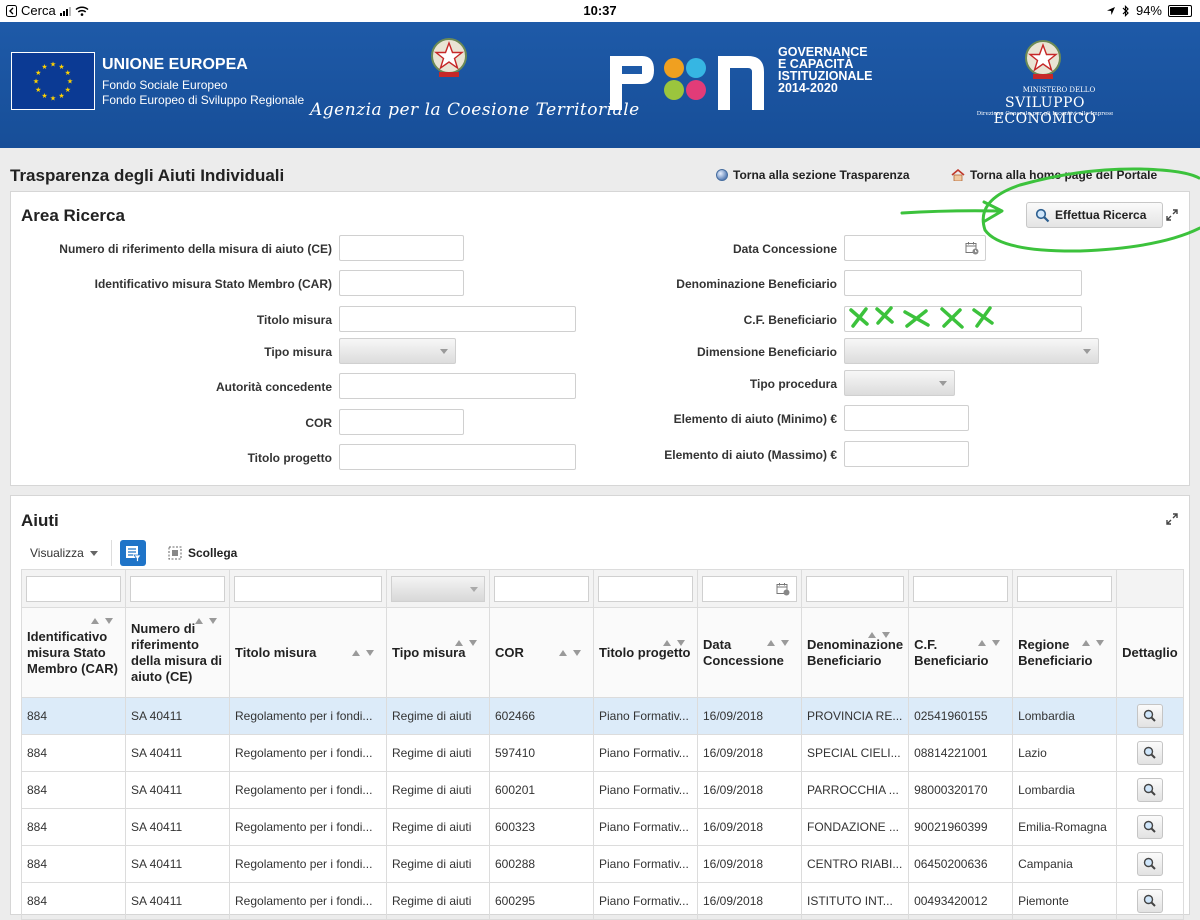  What do you see at coordinates (645, 652) in the screenshot?
I see `column-header-project-title: Titolo progetto` at bounding box center [645, 652].